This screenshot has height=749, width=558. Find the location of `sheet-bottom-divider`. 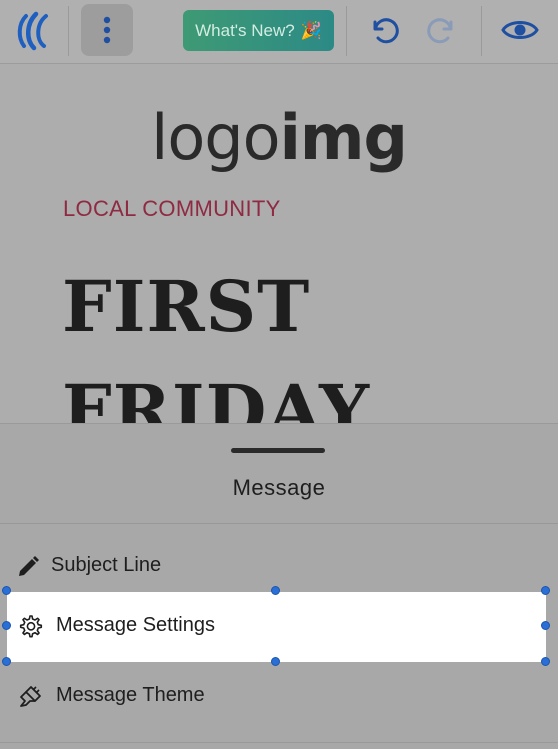

sheet-bottom-divider is located at coordinates (279, 742).